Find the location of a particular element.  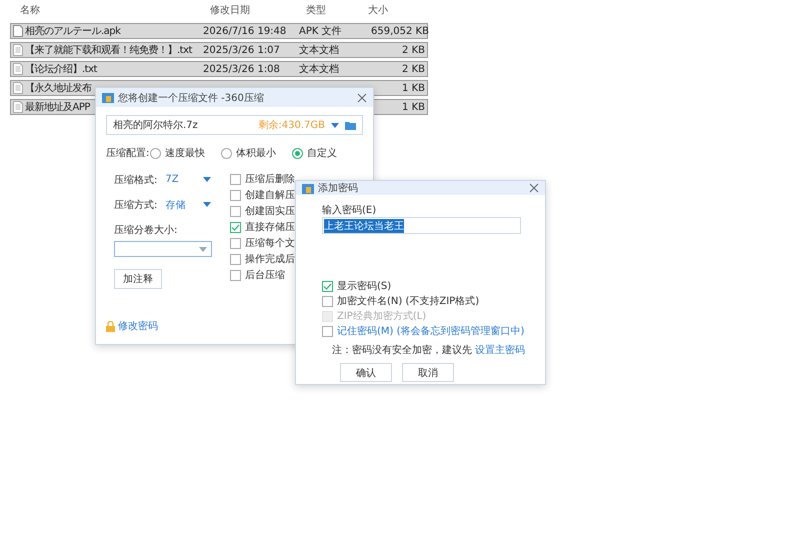

option-label: 压缩每个文 is located at coordinates (270, 243).